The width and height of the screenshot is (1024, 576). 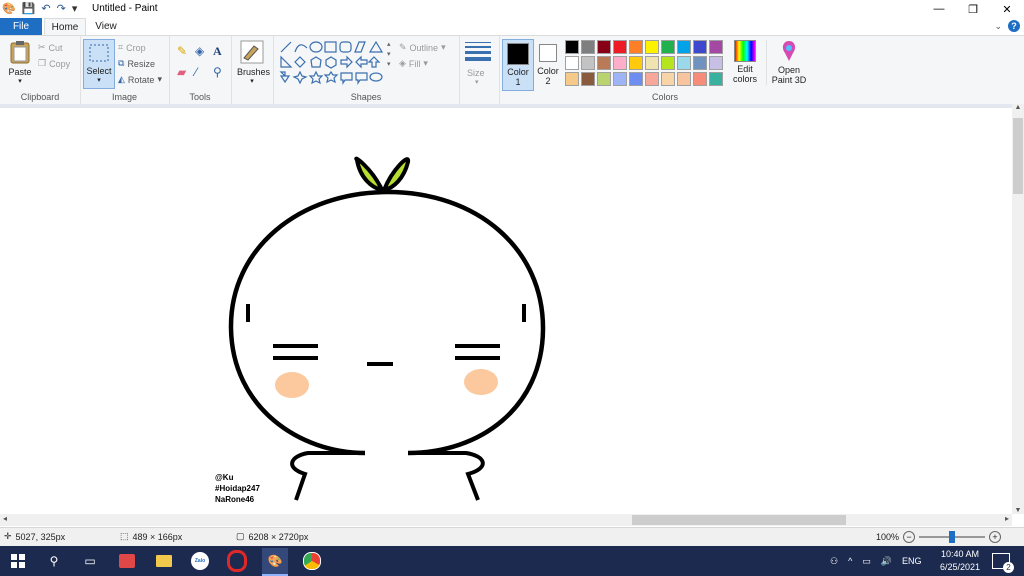 What do you see at coordinates (127, 561) in the screenshot?
I see `photos-app-icon` at bounding box center [127, 561].